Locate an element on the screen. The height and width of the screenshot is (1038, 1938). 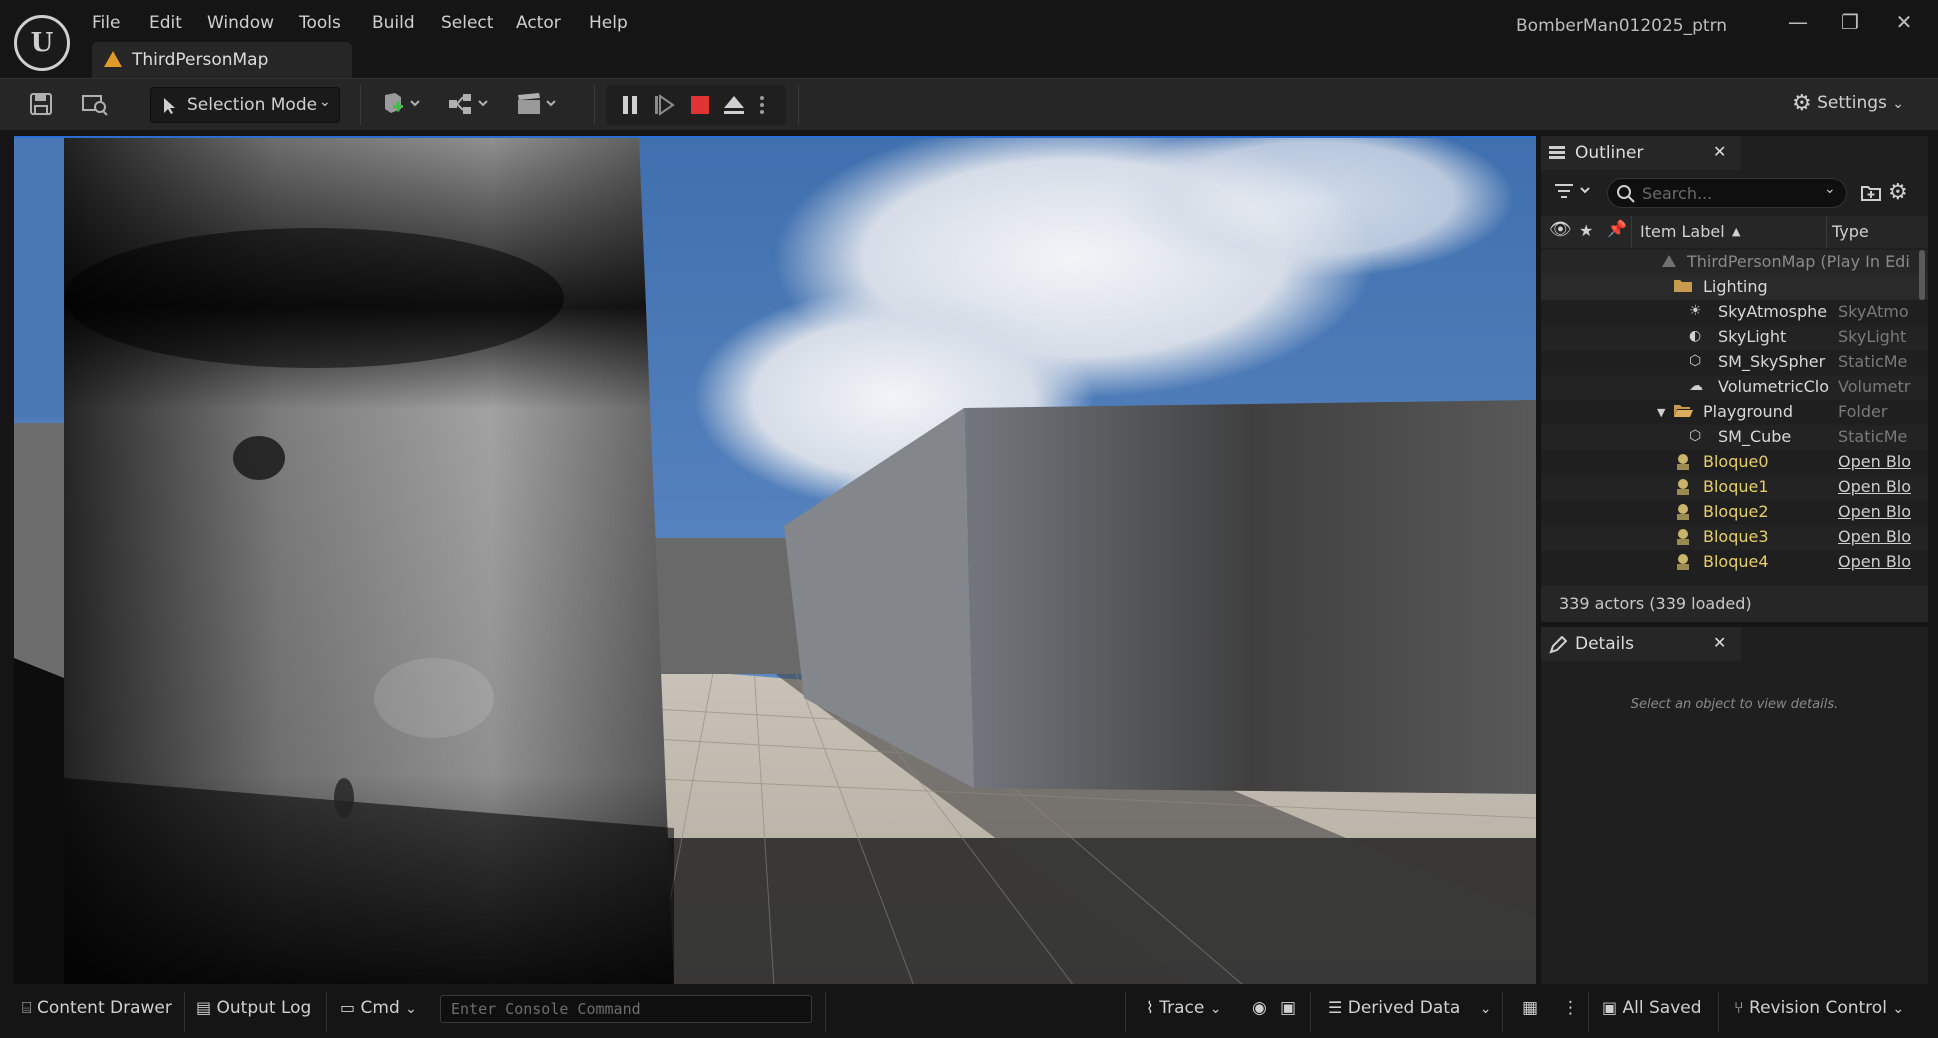
cinematics-icon is located at coordinates (537, 105).